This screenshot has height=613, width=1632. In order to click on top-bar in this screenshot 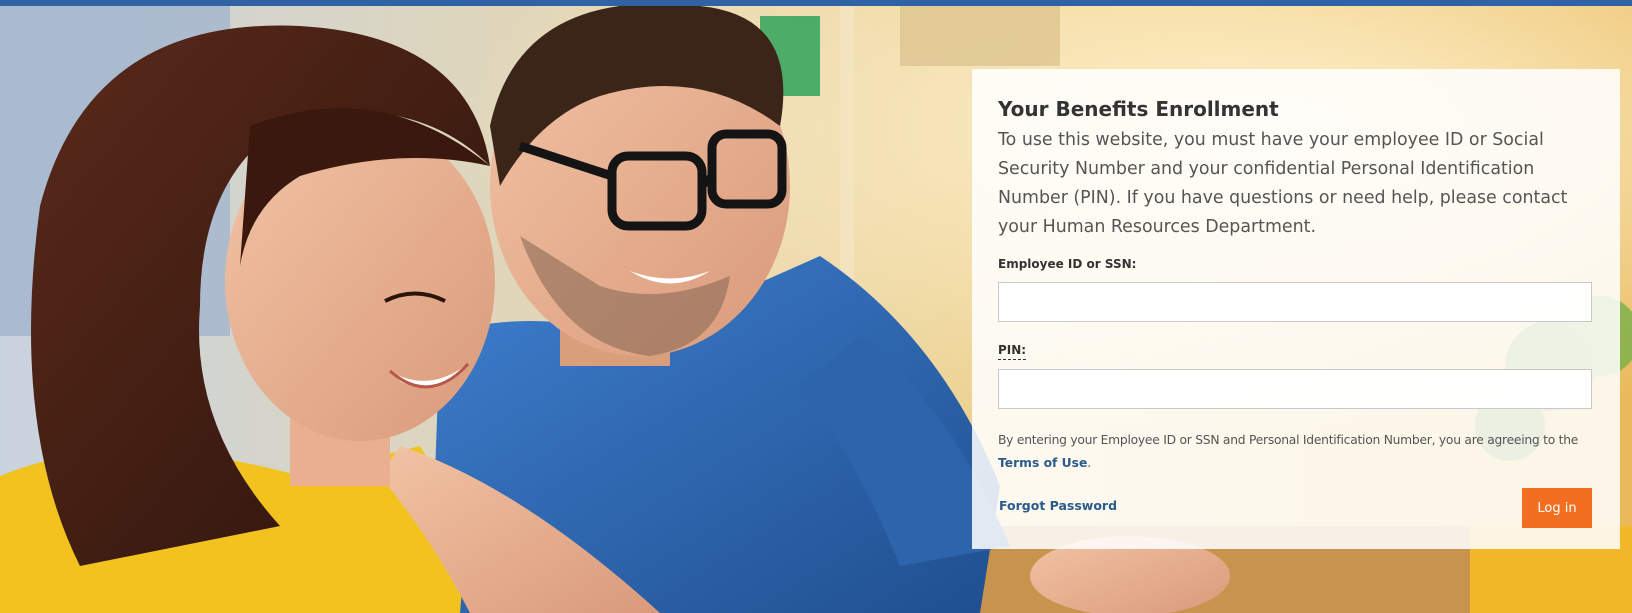, I will do `click(816, 3)`.